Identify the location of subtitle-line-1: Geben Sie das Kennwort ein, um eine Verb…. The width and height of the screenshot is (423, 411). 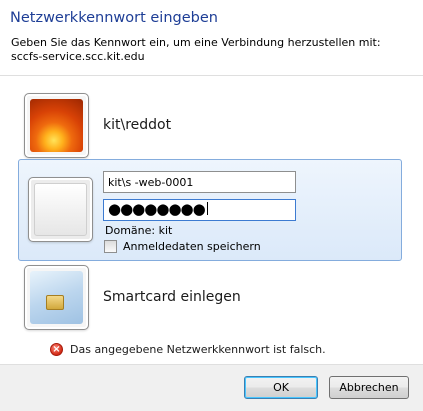
(196, 42).